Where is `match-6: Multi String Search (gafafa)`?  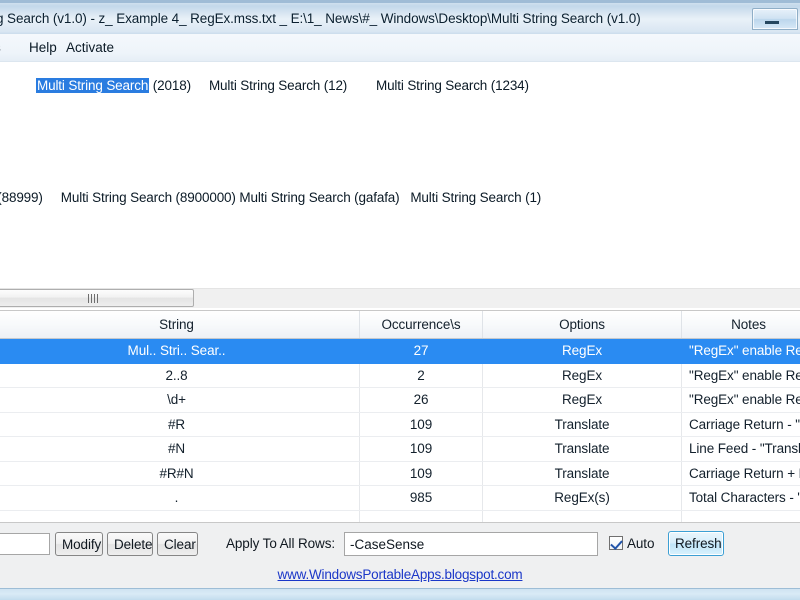 match-6: Multi String Search (gafafa) is located at coordinates (319, 197).